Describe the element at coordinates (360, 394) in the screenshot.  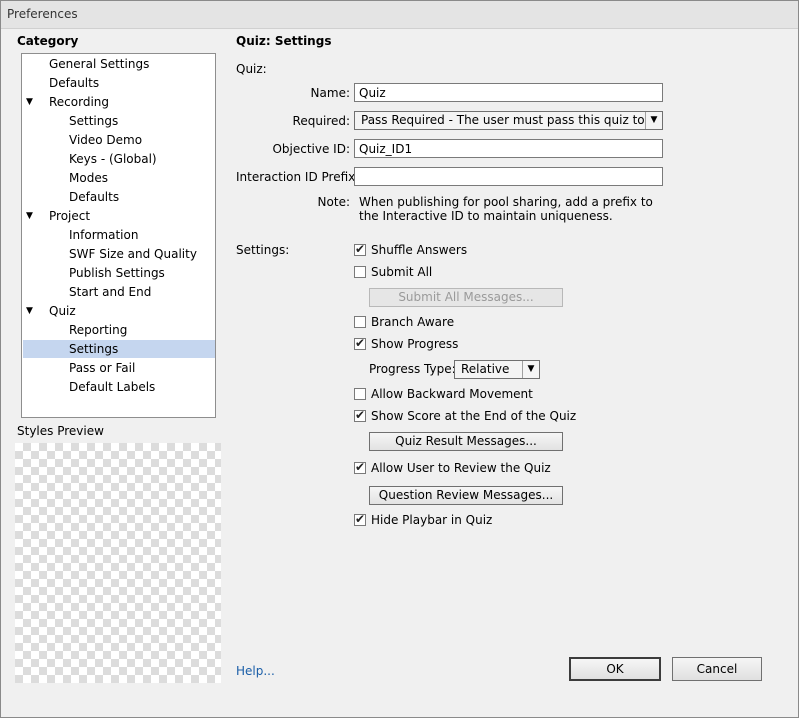
I see `allow-backward-checkbox` at that location.